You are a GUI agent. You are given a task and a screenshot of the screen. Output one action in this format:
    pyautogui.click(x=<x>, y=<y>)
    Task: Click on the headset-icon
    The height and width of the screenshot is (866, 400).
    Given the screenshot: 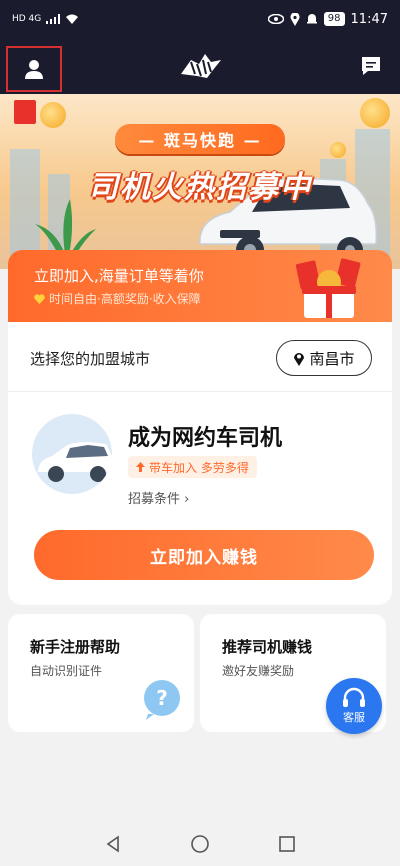 What is the action you would take?
    pyautogui.click(x=354, y=697)
    